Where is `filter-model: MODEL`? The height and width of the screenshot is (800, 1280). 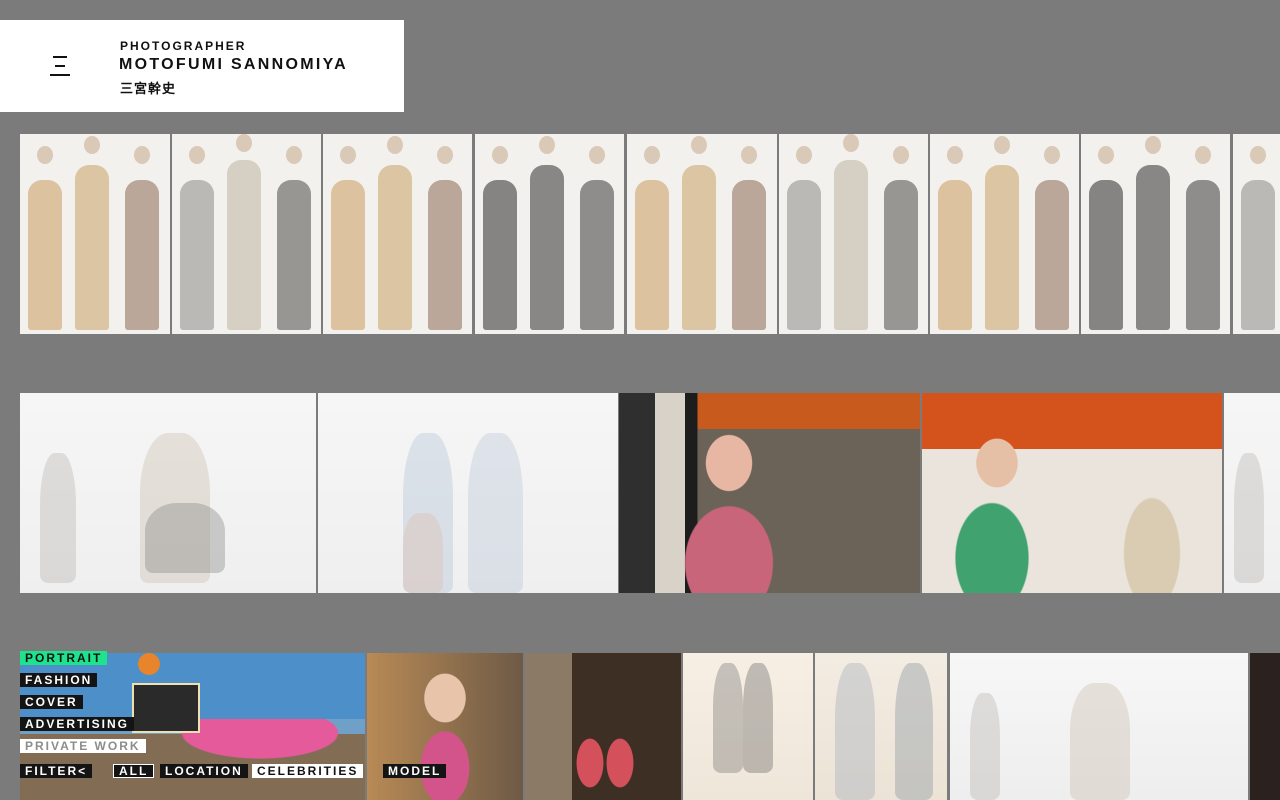 filter-model: MODEL is located at coordinates (415, 771).